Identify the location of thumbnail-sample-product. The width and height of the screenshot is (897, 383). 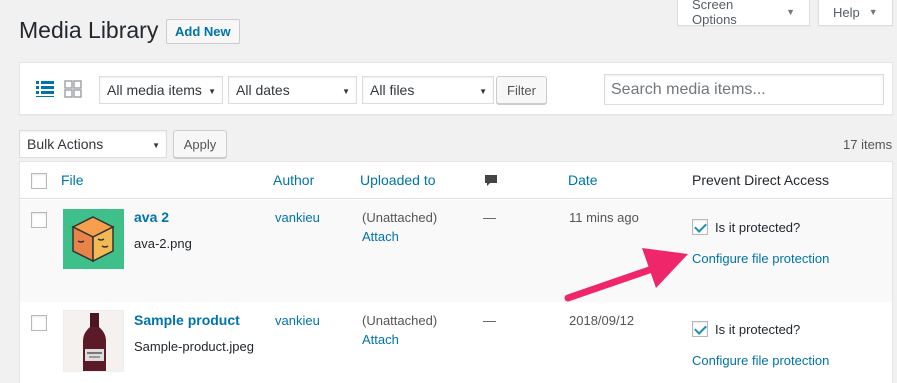
(93, 341).